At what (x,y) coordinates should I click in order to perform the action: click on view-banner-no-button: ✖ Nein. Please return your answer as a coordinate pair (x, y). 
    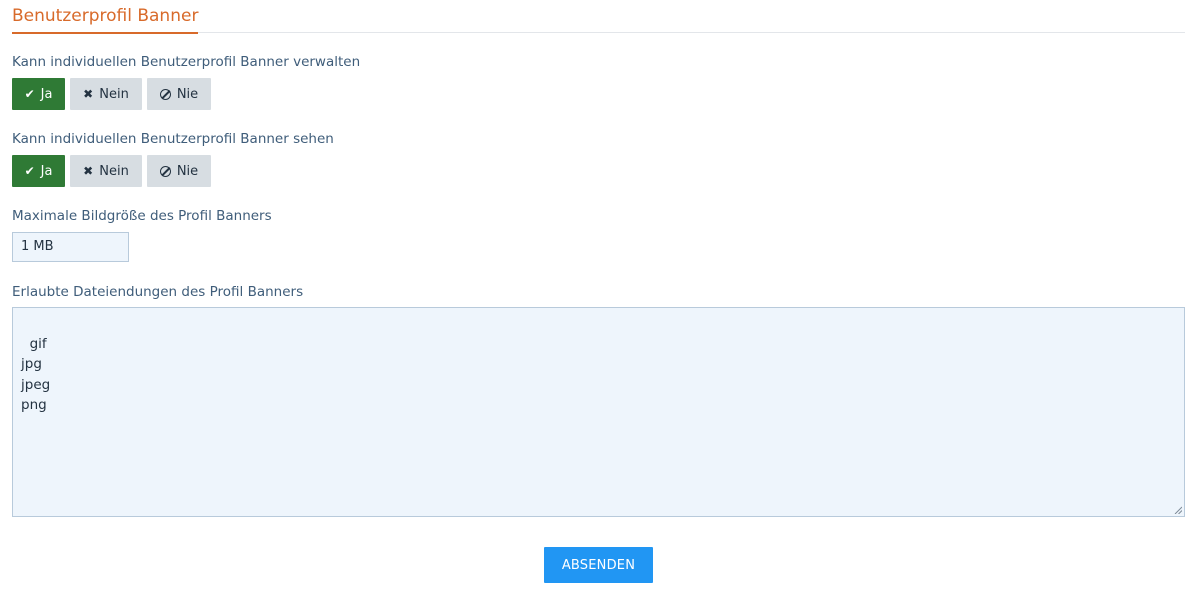
    Looking at the image, I should click on (106, 171).